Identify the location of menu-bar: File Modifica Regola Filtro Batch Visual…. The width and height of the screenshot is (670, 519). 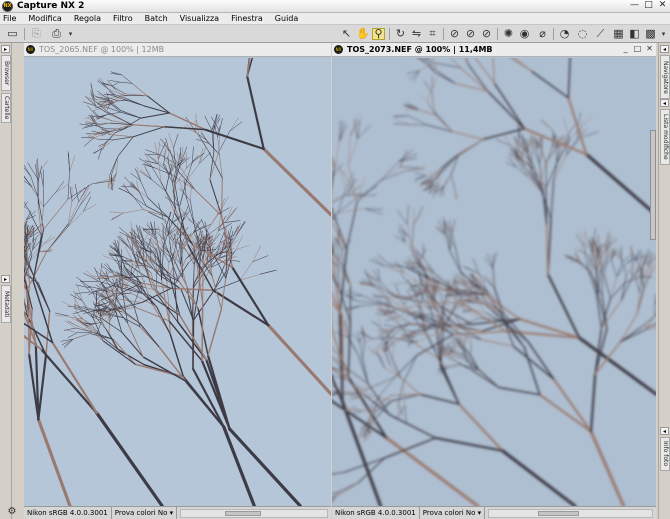
(335, 19).